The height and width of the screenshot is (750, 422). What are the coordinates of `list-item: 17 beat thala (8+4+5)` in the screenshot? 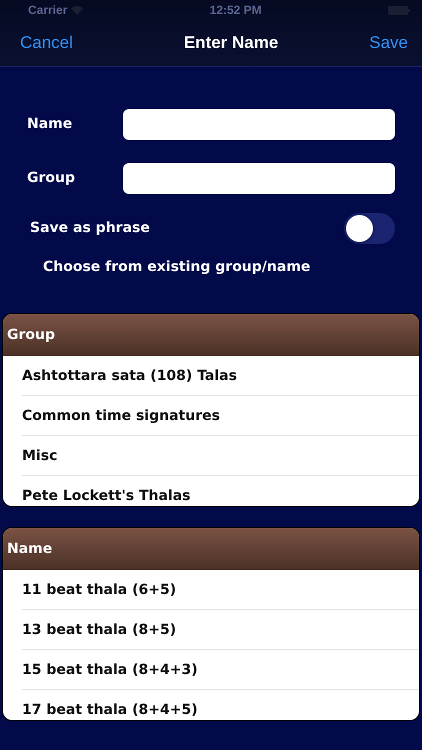 It's located at (220, 705).